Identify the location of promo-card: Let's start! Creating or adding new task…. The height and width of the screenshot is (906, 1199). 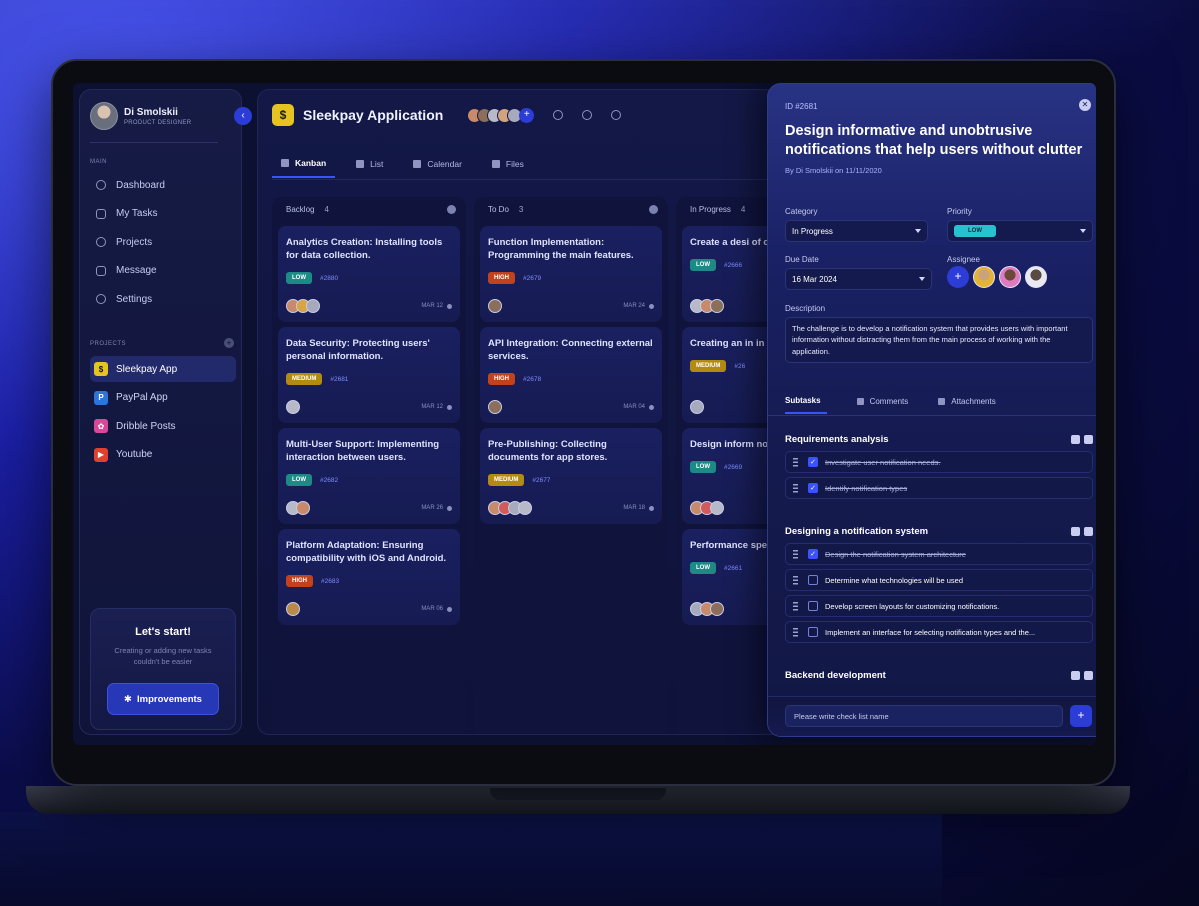
(163, 669).